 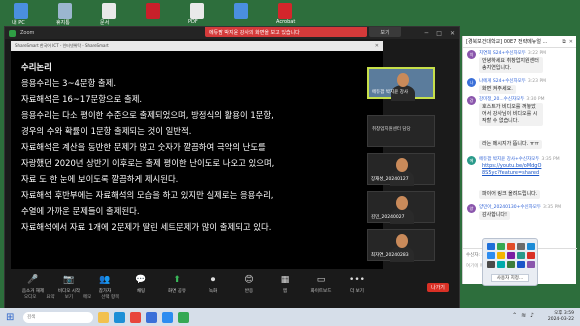 What do you see at coordinates (12, 33) in the screenshot?
I see `shield-icon` at bounding box center [12, 33].